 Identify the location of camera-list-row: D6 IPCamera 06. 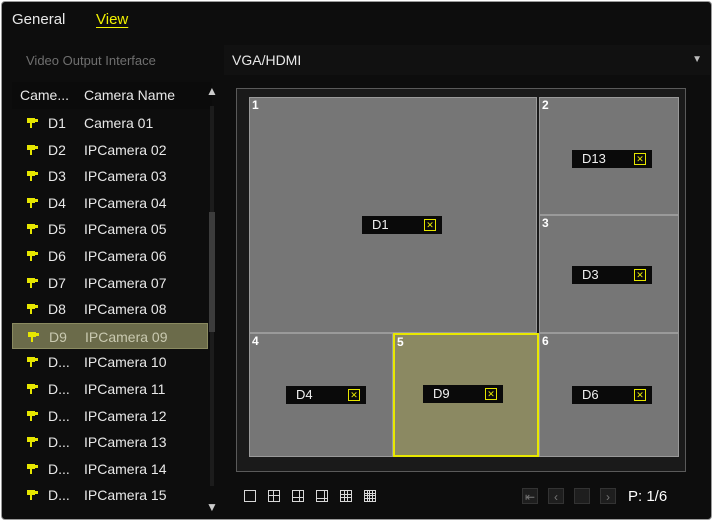
(112, 256).